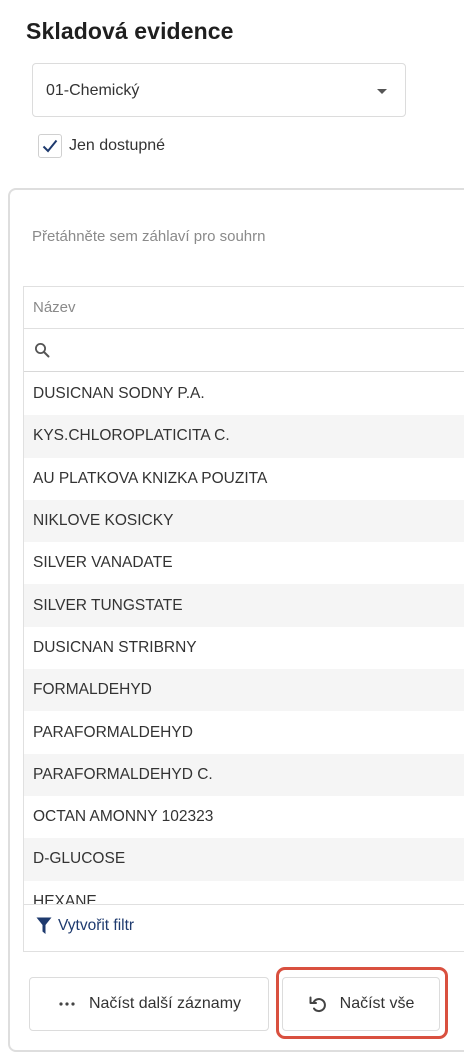 Image resolution: width=464 pixels, height=1062 pixels. I want to click on warehouse-select: 01-Chemický, so click(219, 90).